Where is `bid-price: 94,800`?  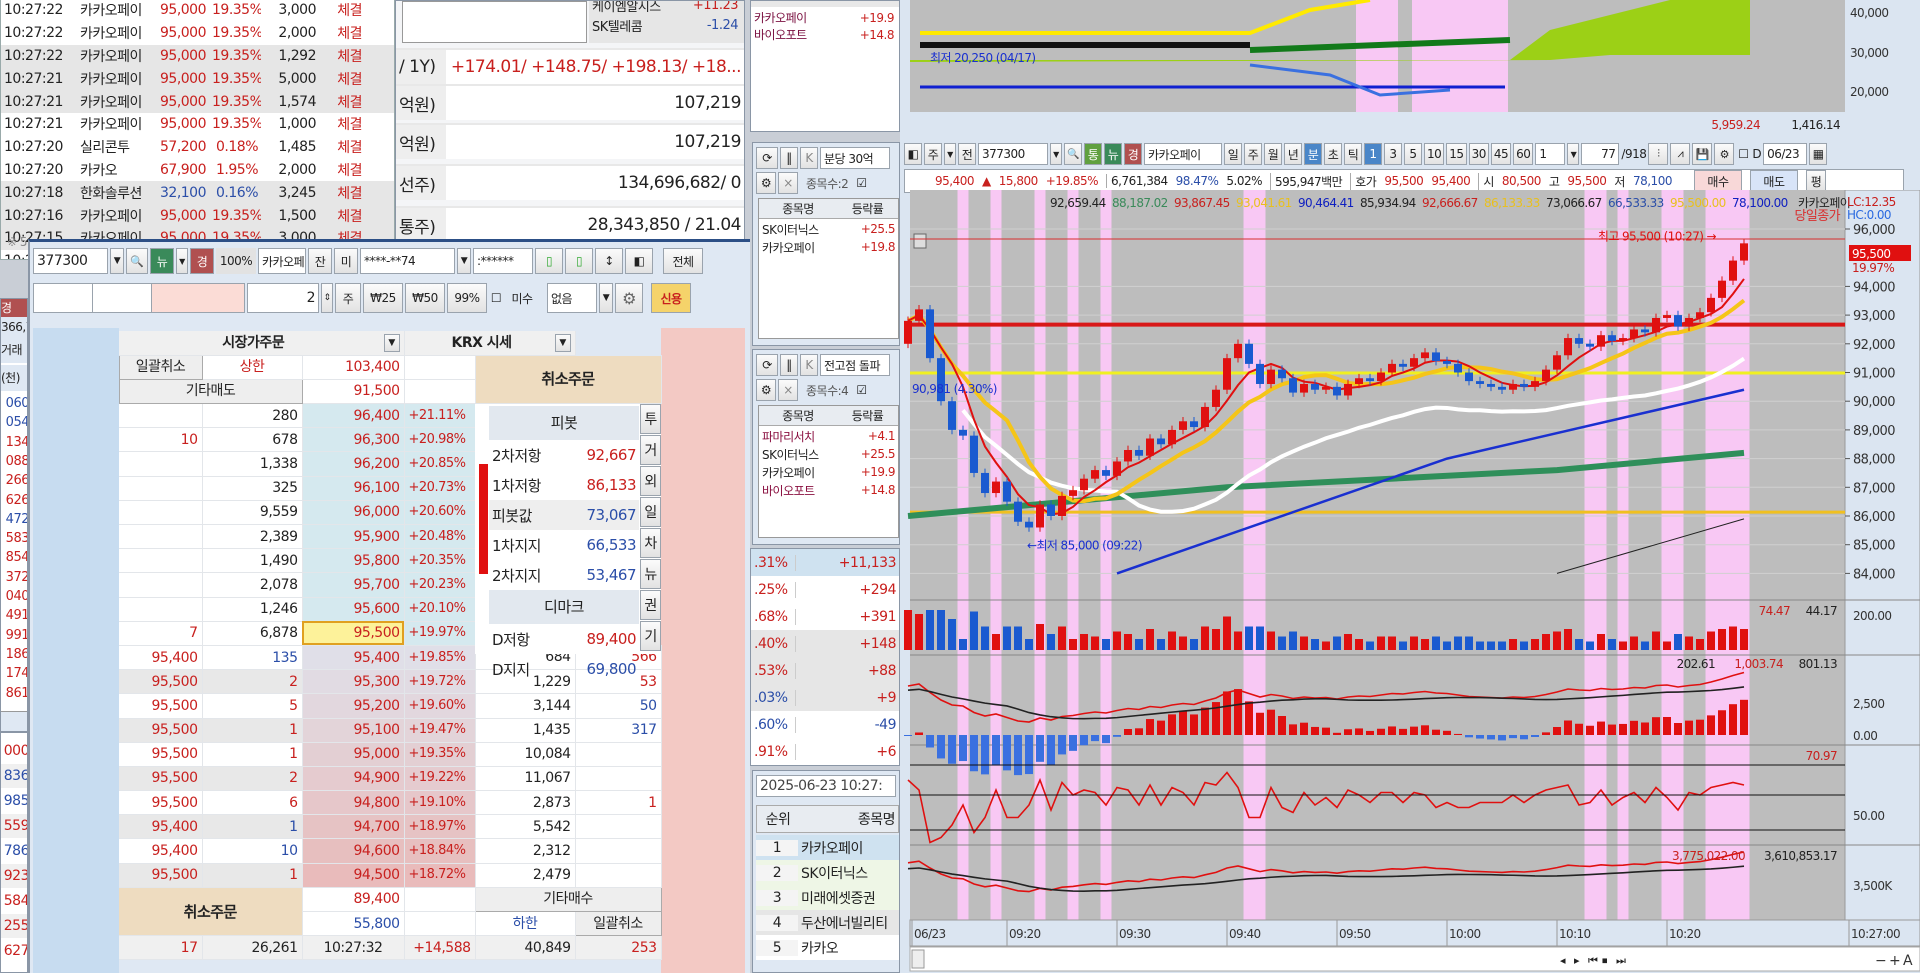
bid-price: 94,800 is located at coordinates (353, 803).